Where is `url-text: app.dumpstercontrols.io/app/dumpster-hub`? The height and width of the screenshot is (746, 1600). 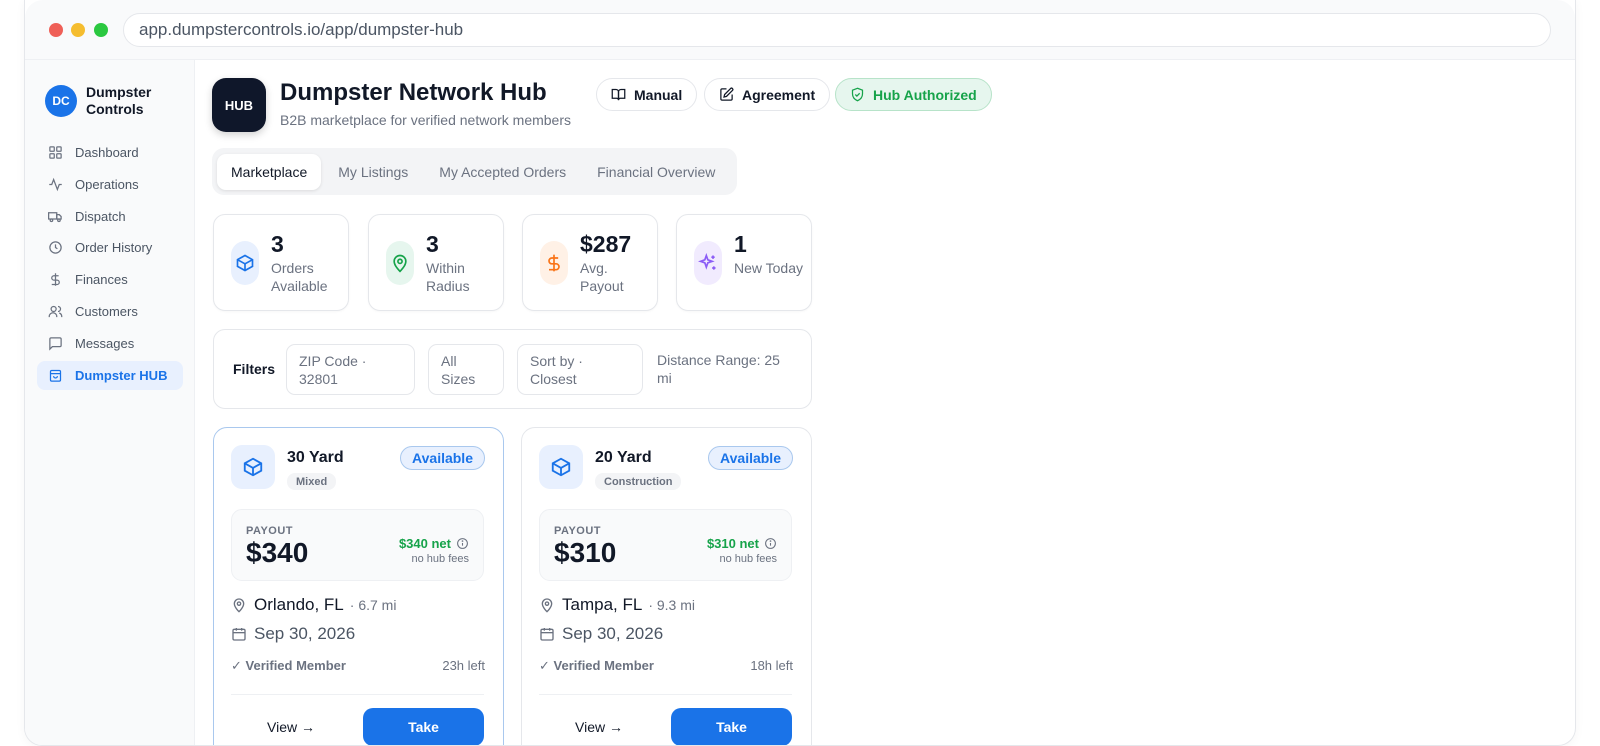 url-text: app.dumpstercontrols.io/app/dumpster-hub is located at coordinates (301, 29).